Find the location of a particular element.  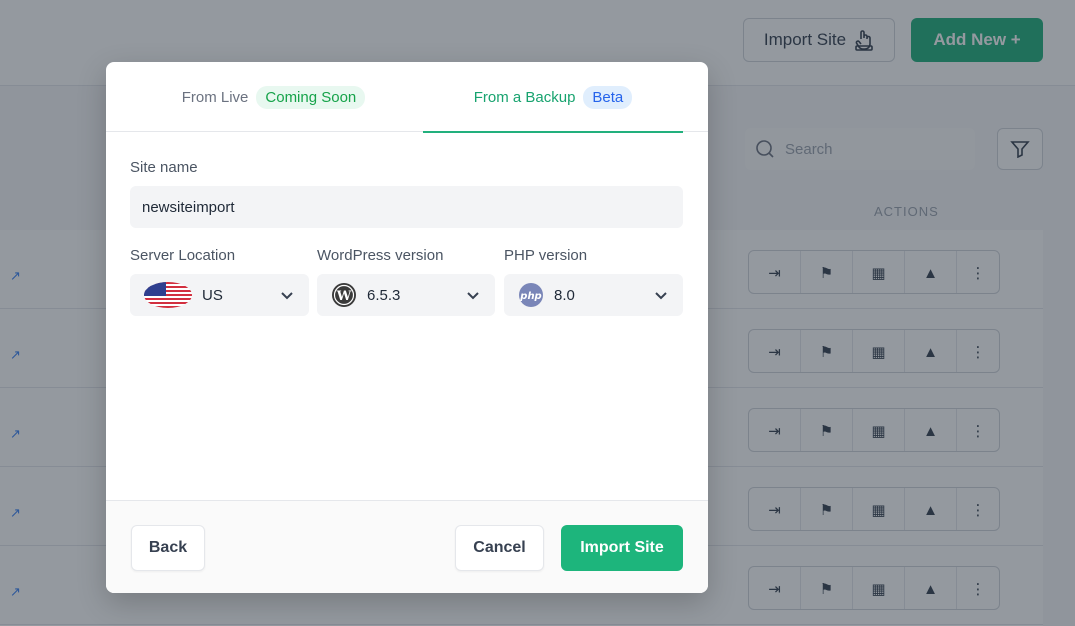

site-name-label: Site name is located at coordinates (164, 167).